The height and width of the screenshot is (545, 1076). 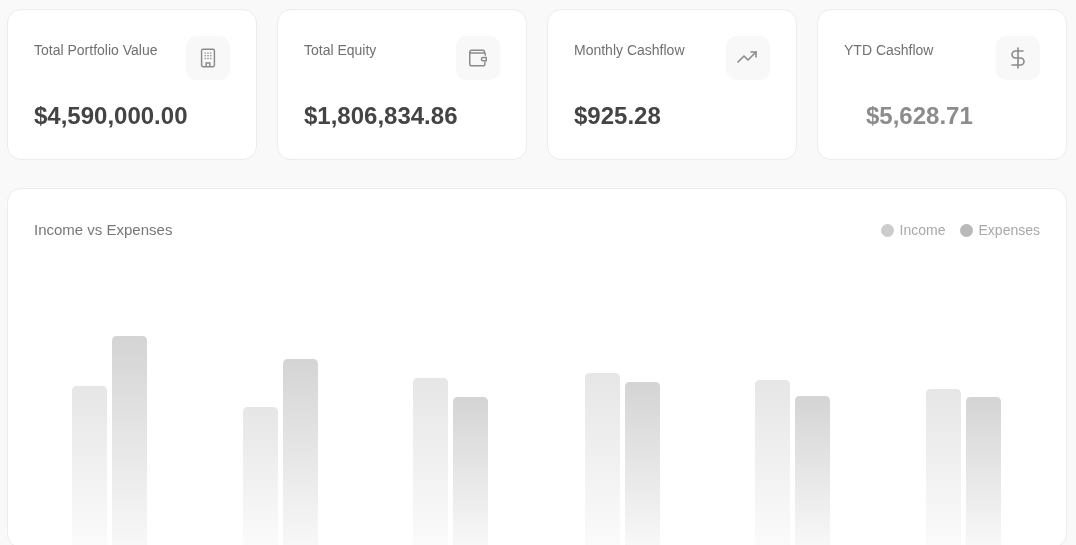 I want to click on stat-value: $925.28, so click(x=617, y=116).